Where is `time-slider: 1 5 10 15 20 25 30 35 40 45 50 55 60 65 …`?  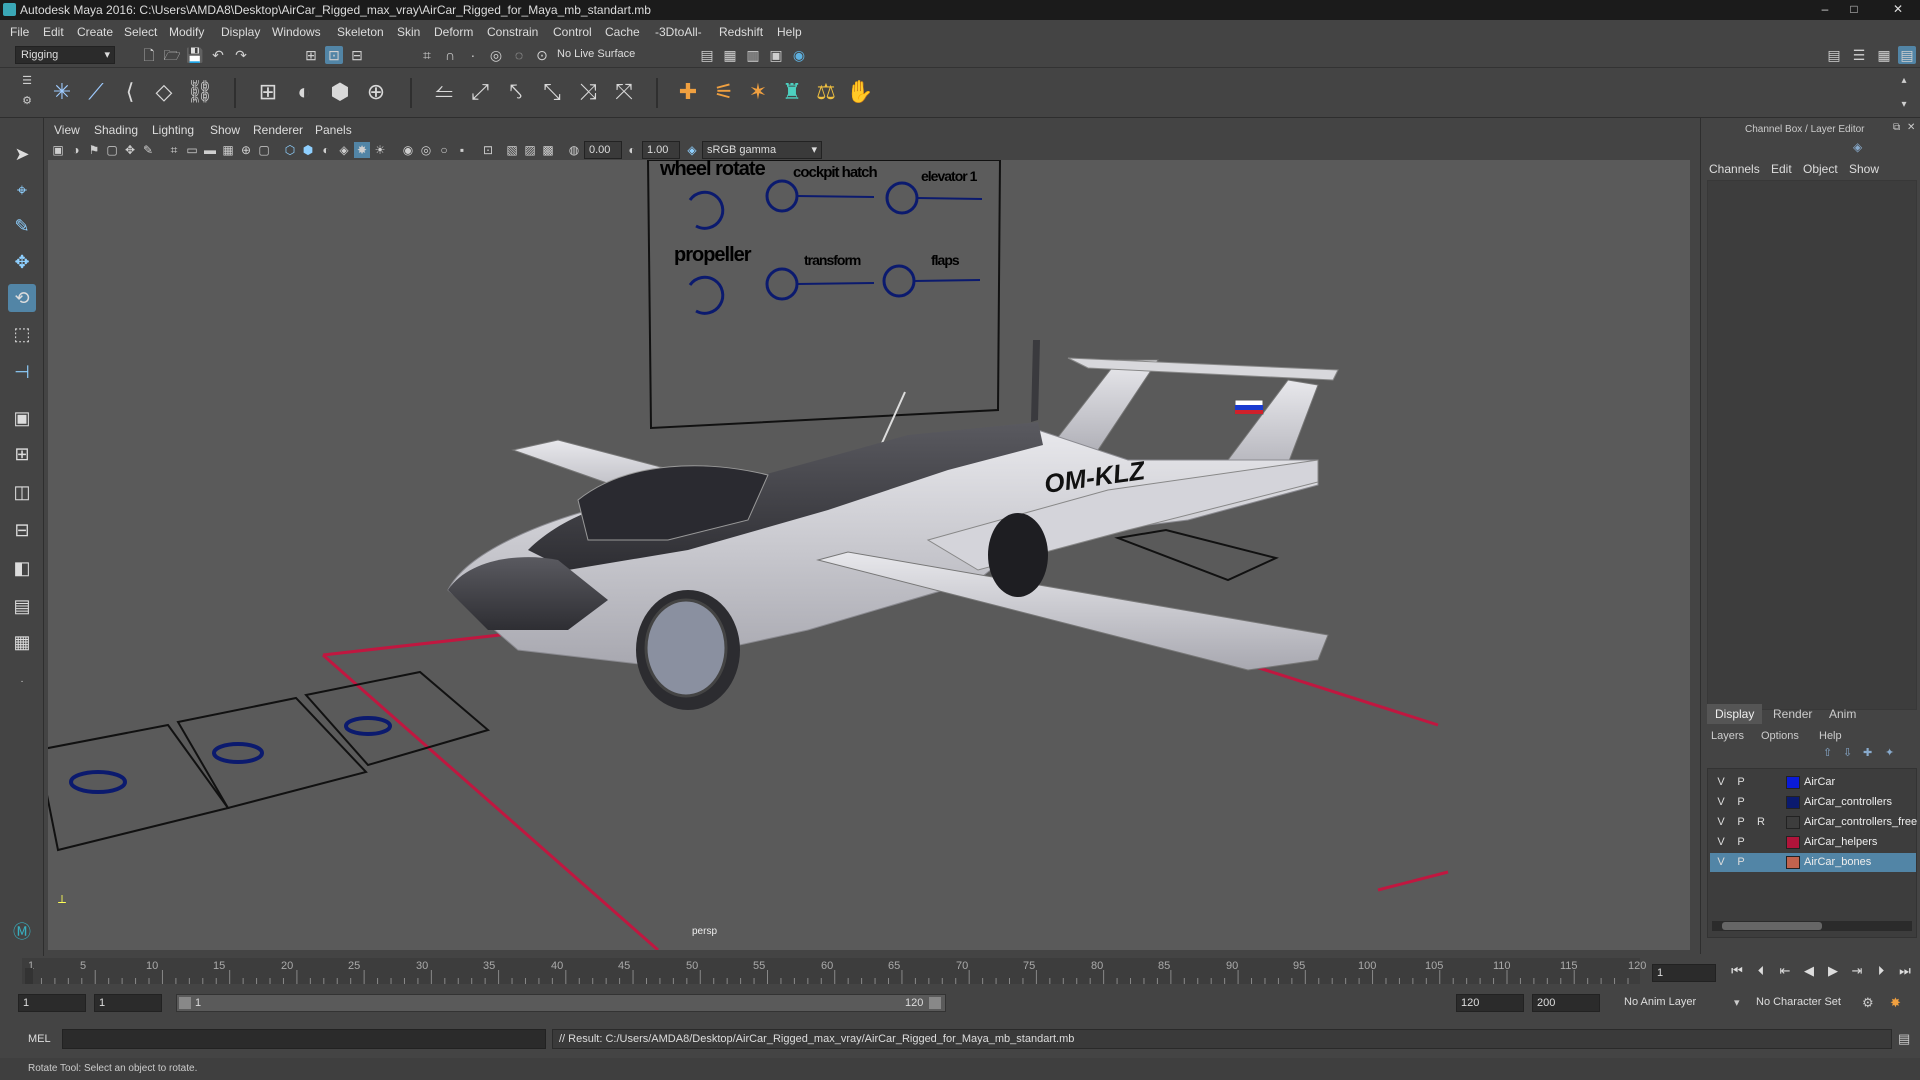
time-slider: 1 5 10 15 20 25 30 35 40 45 50 55 60 65 … is located at coordinates (960, 972).